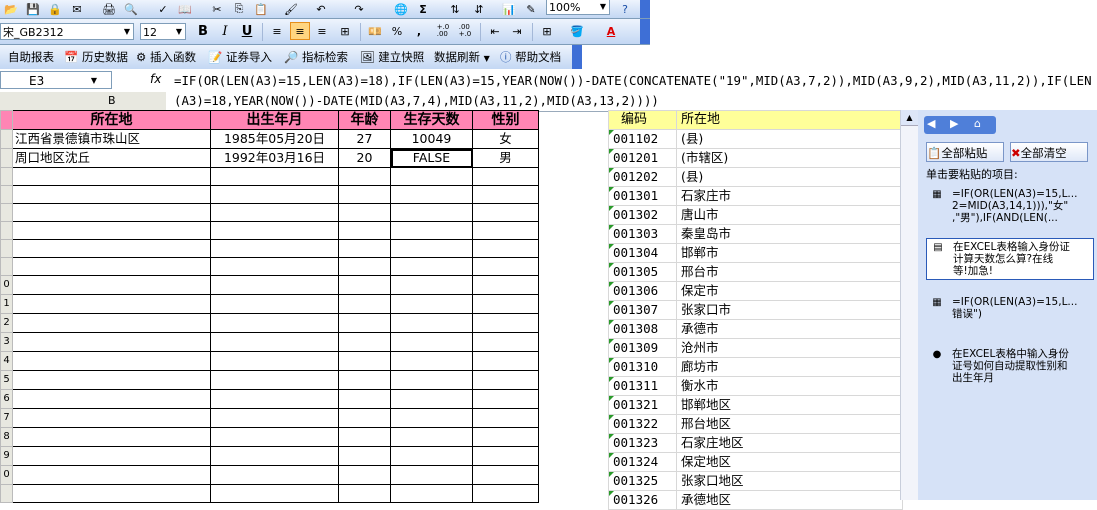 This screenshot has width=1097, height=510. Describe the element at coordinates (931, 123) in the screenshot. I see `back-icon: ◀` at that location.